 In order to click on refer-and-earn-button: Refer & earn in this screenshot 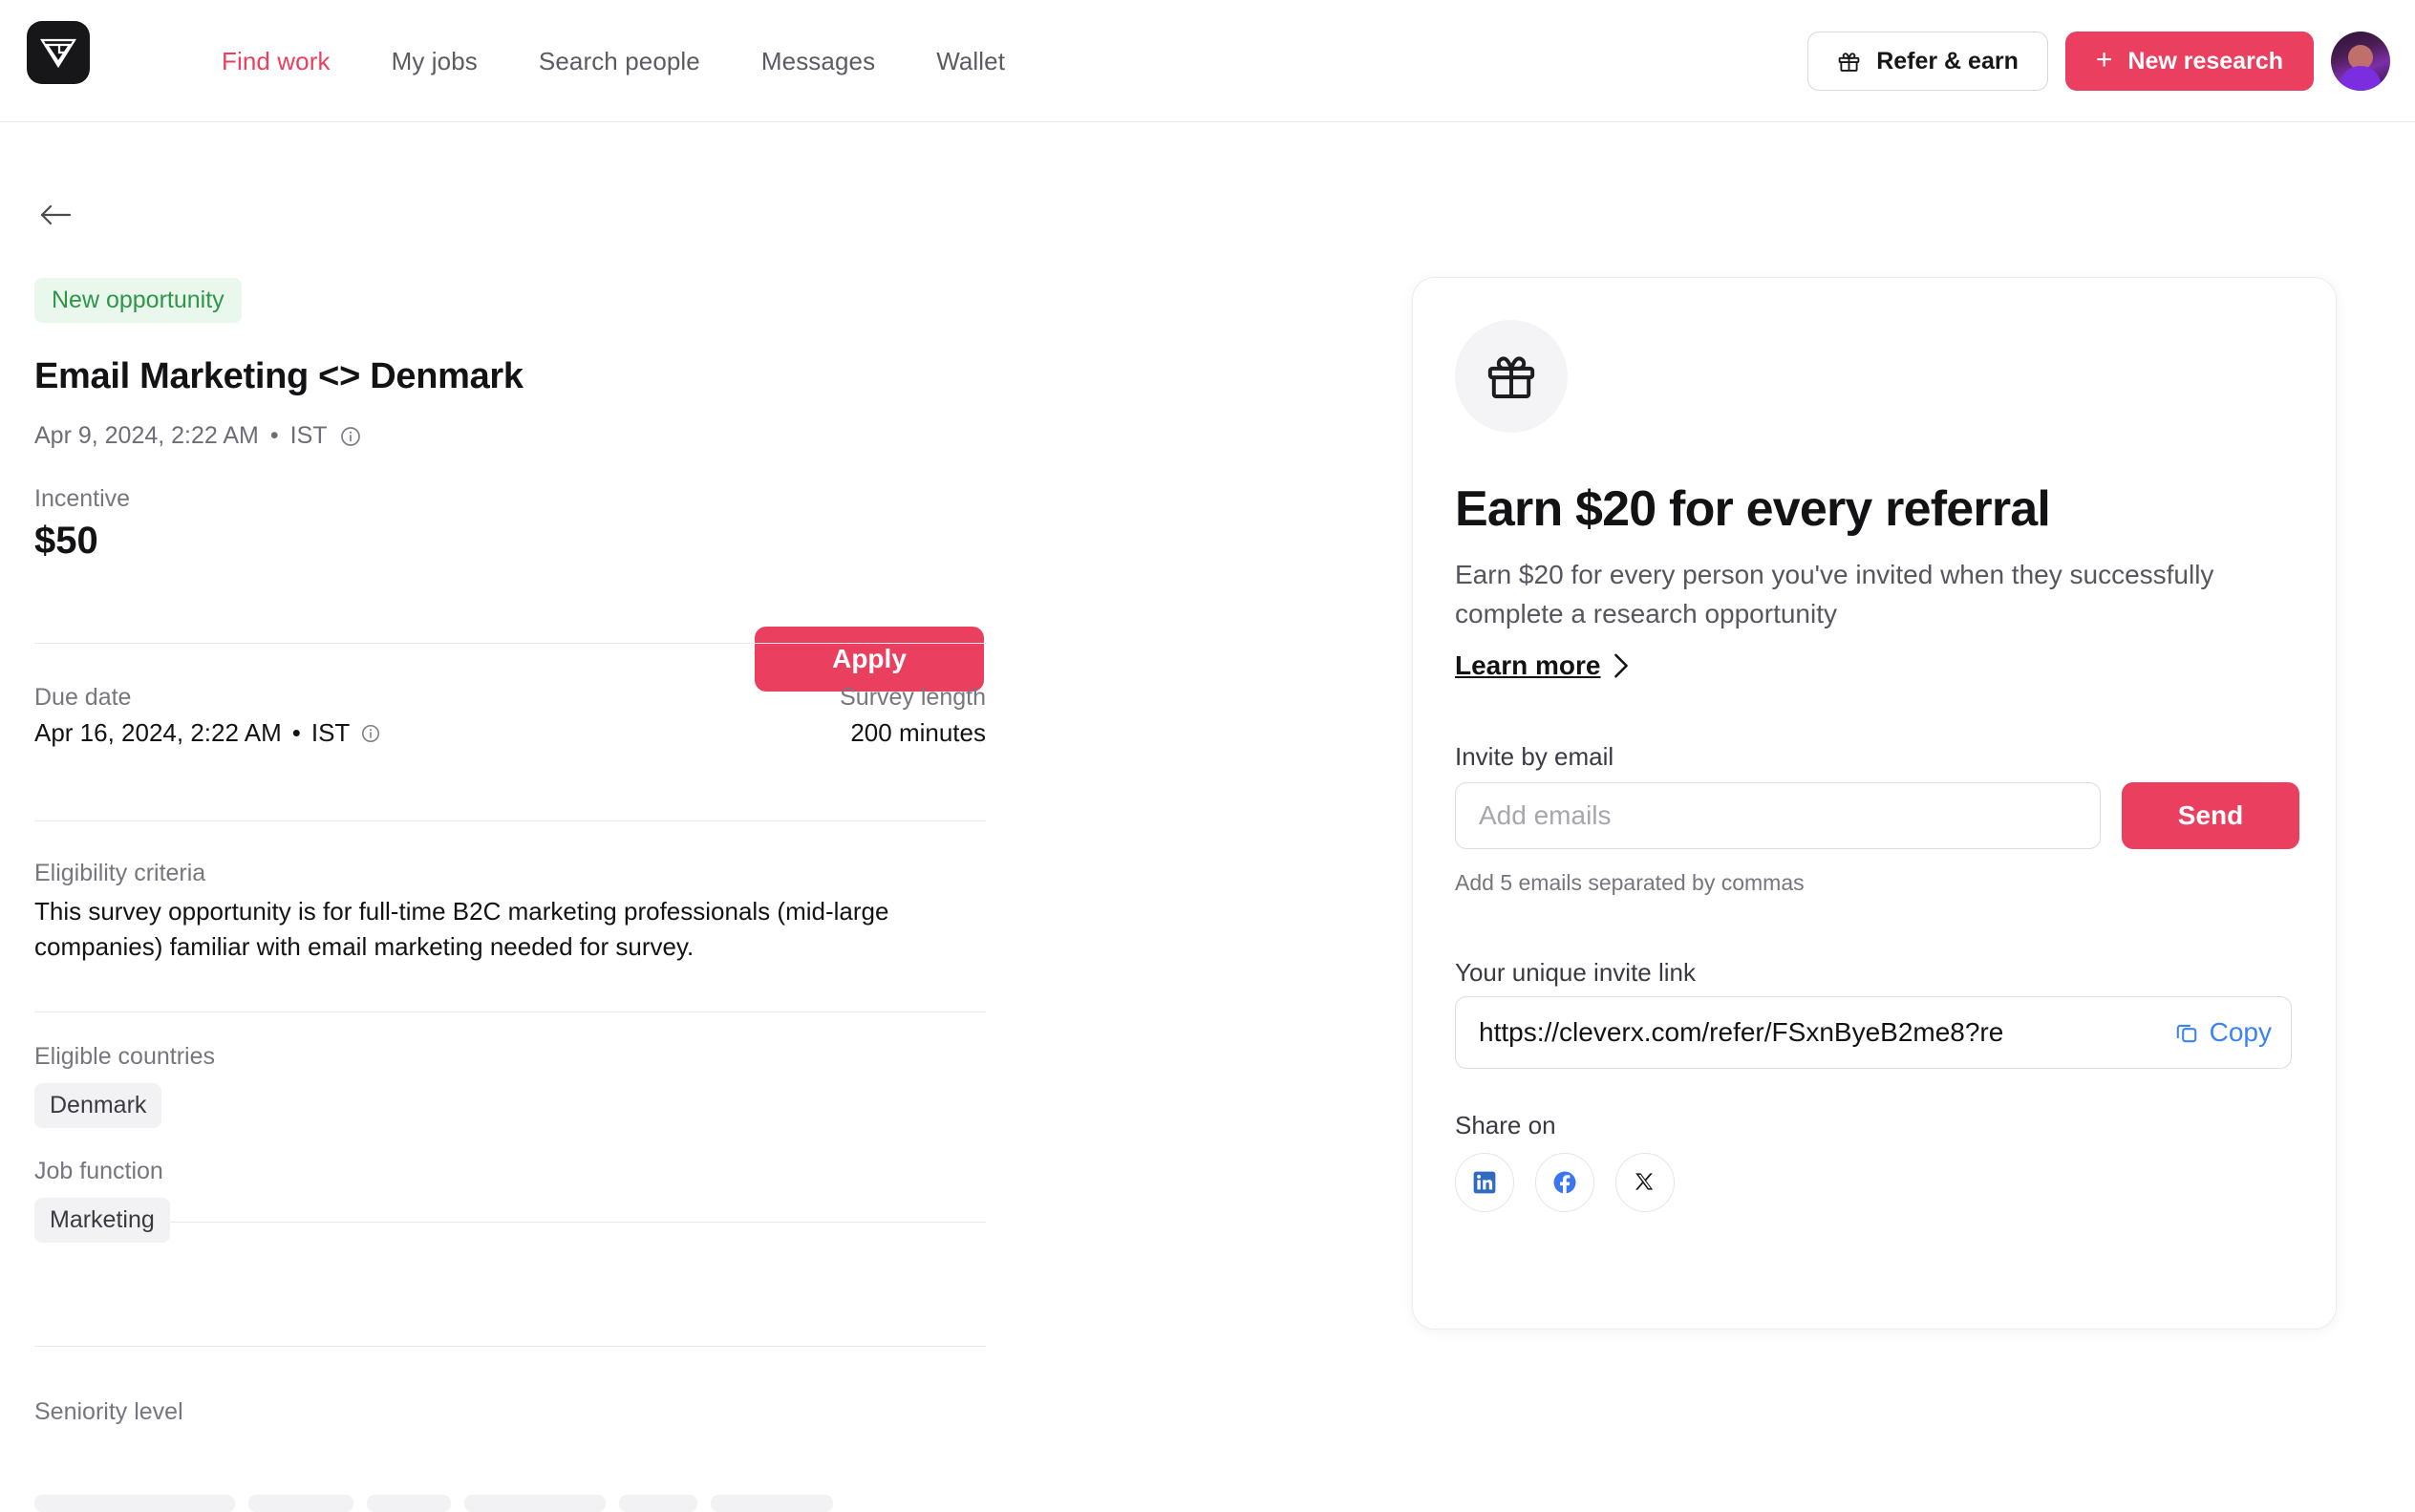, I will do `click(1927, 61)`.